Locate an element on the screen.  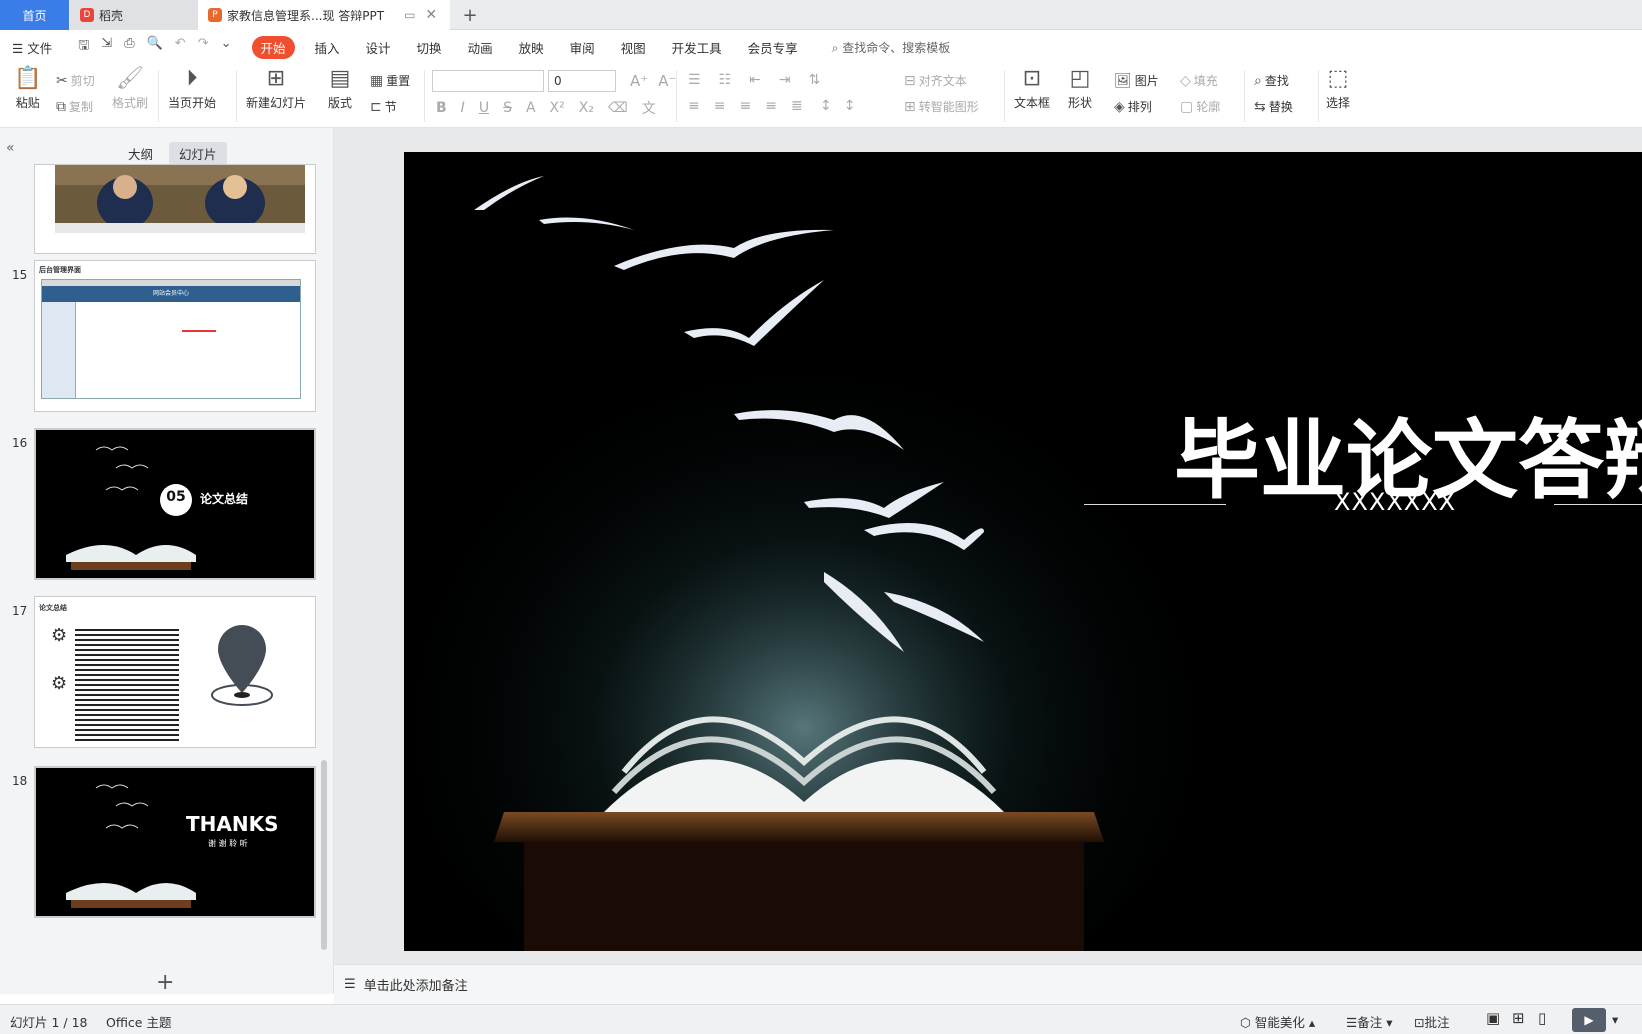
play-options-icon: ▾ is located at coordinates (1615, 1019).